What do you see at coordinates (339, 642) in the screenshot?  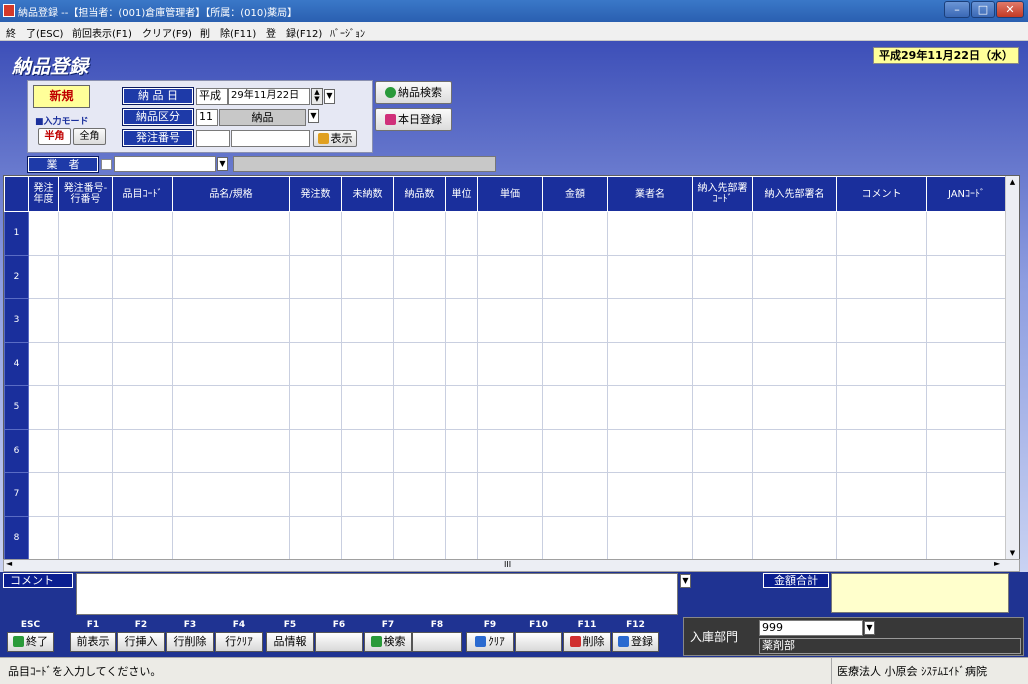 I see `fkey-button-f6` at bounding box center [339, 642].